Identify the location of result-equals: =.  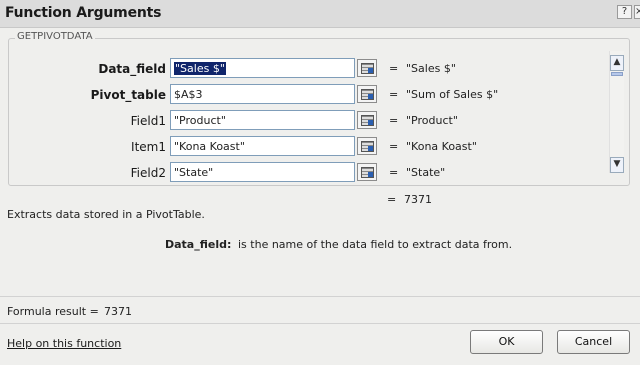
(392, 199).